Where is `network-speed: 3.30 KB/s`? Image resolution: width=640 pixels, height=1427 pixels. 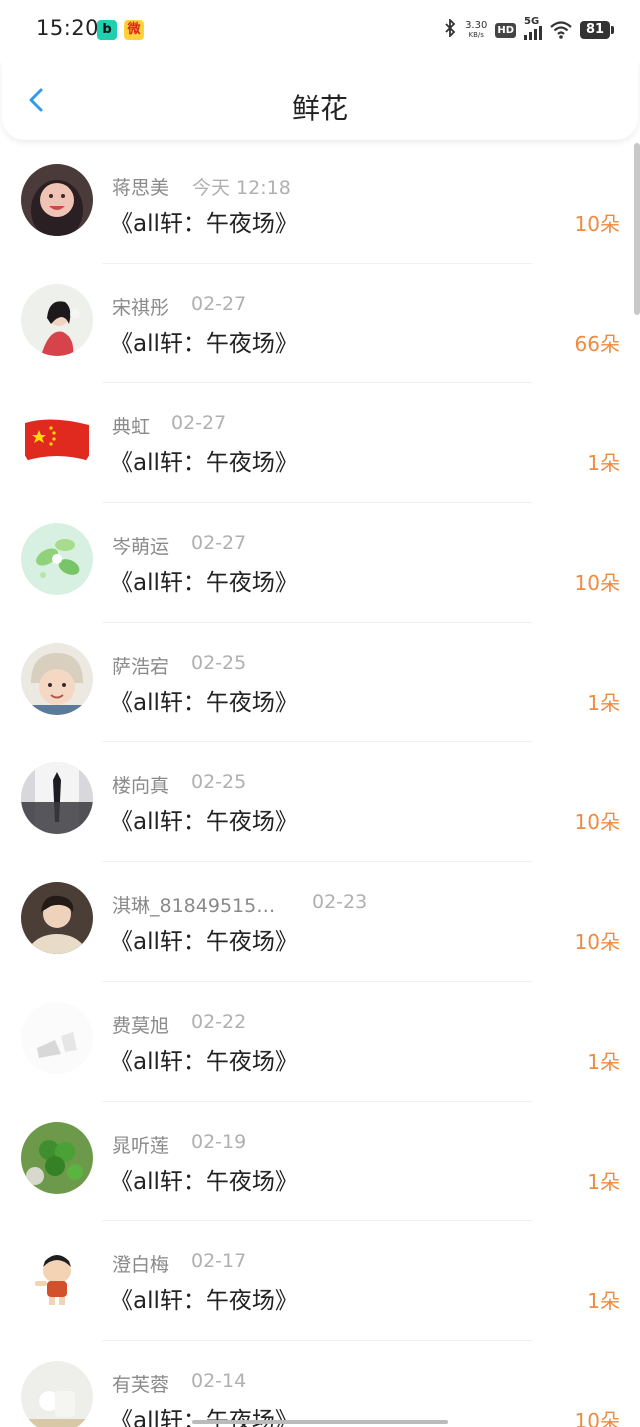
network-speed: 3.30 KB/s is located at coordinates (476, 30).